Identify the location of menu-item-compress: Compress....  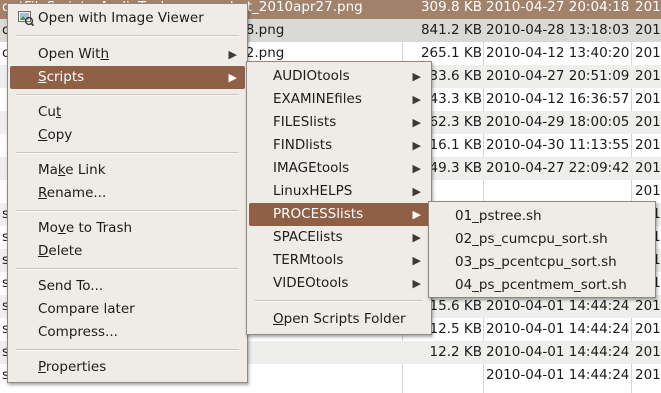
(127, 332).